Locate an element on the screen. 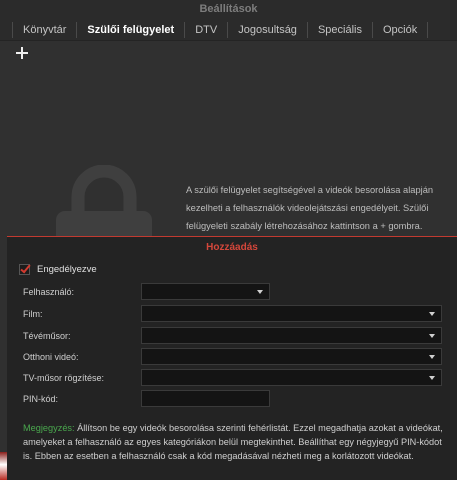 This screenshot has width=457, height=480. home-video-label: Otthoni videó: is located at coordinates (51, 356).